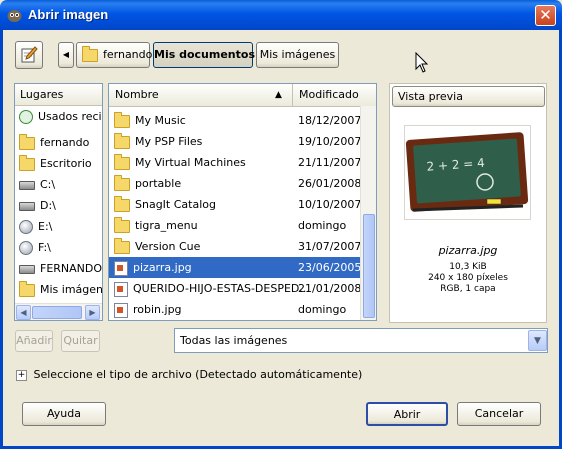 The height and width of the screenshot is (449, 562). Describe the element at coordinates (329, 267) in the screenshot. I see `file-modified: 23/06/2005` at that location.